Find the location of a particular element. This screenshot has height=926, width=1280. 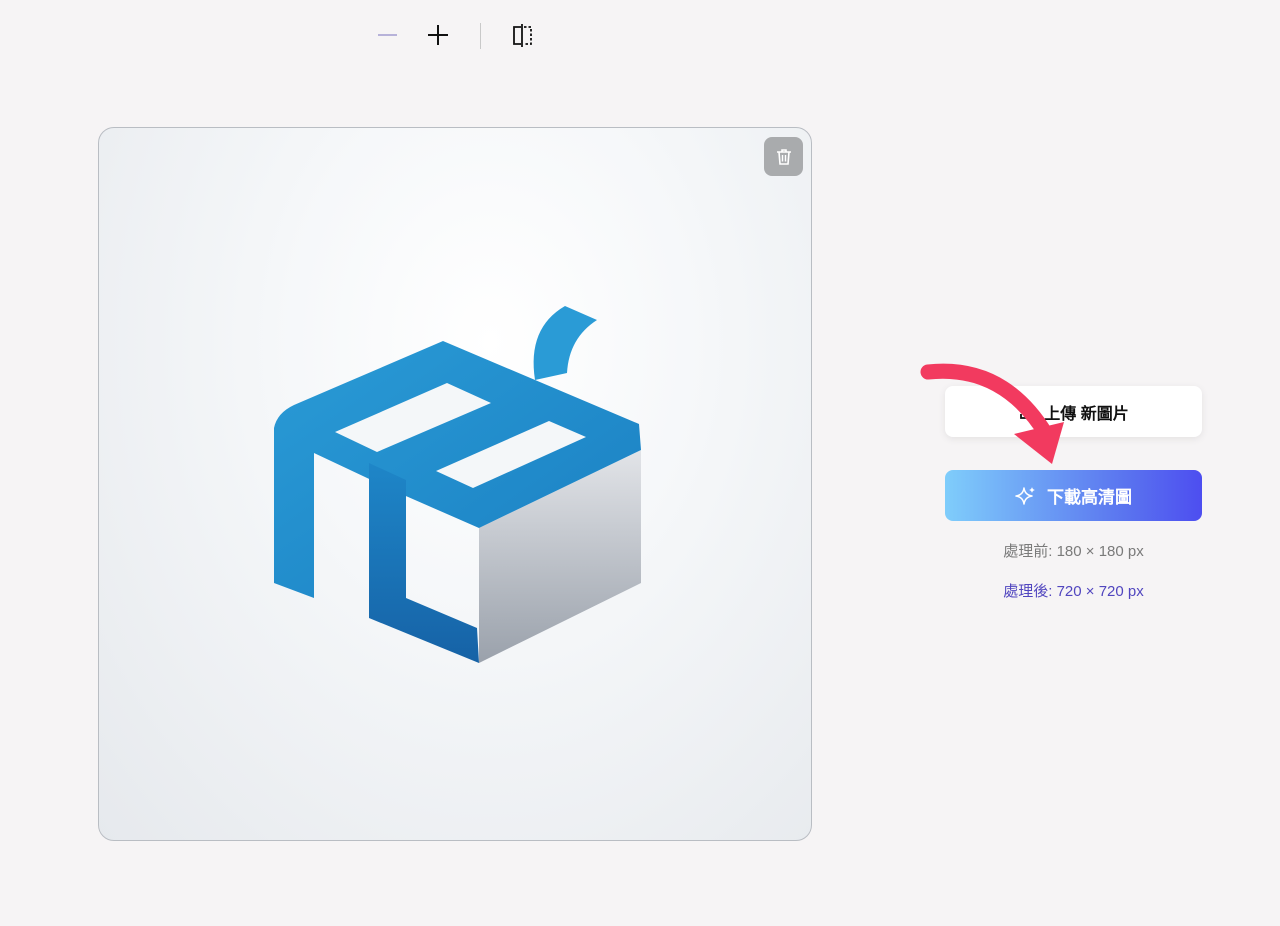

sparkle-icon is located at coordinates (1025, 495).